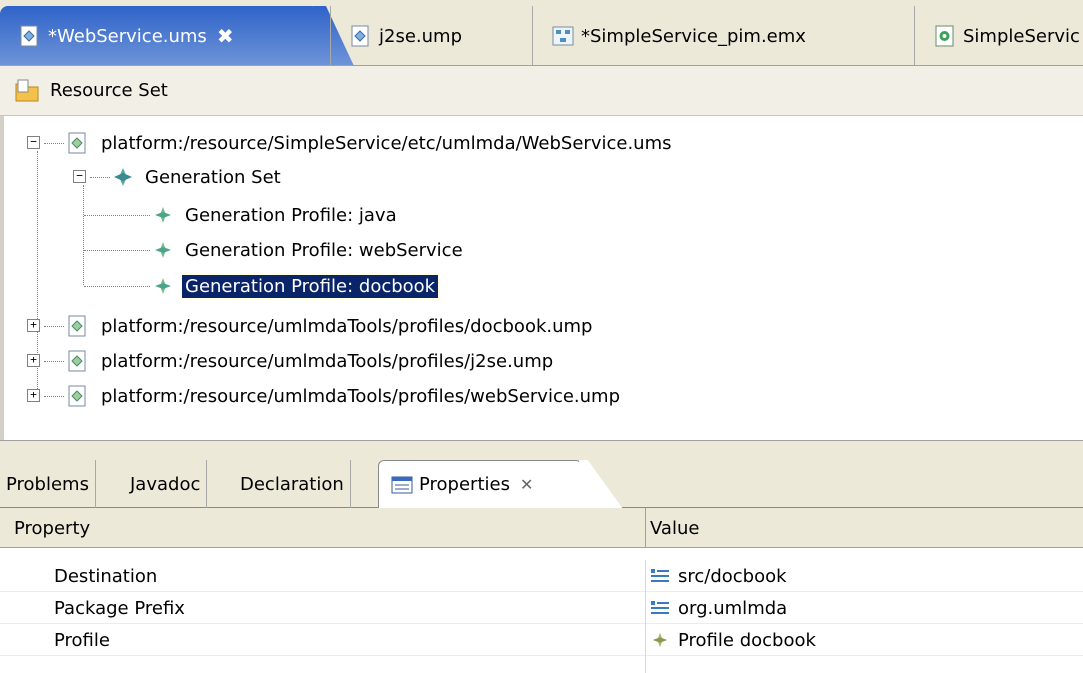  I want to click on tab-javadoc: Javadoc, so click(166, 484).